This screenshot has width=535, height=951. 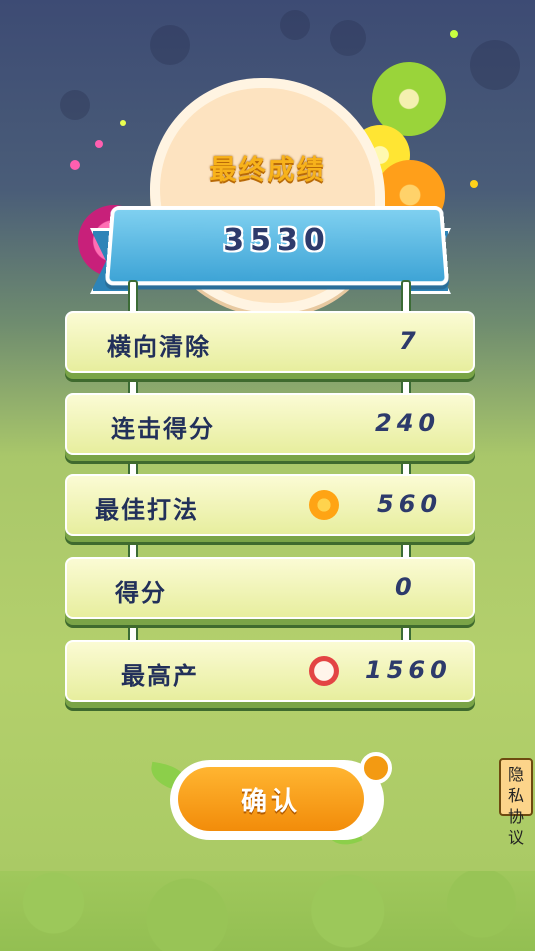 I want to click on confirm-button: 确认, so click(x=271, y=799).